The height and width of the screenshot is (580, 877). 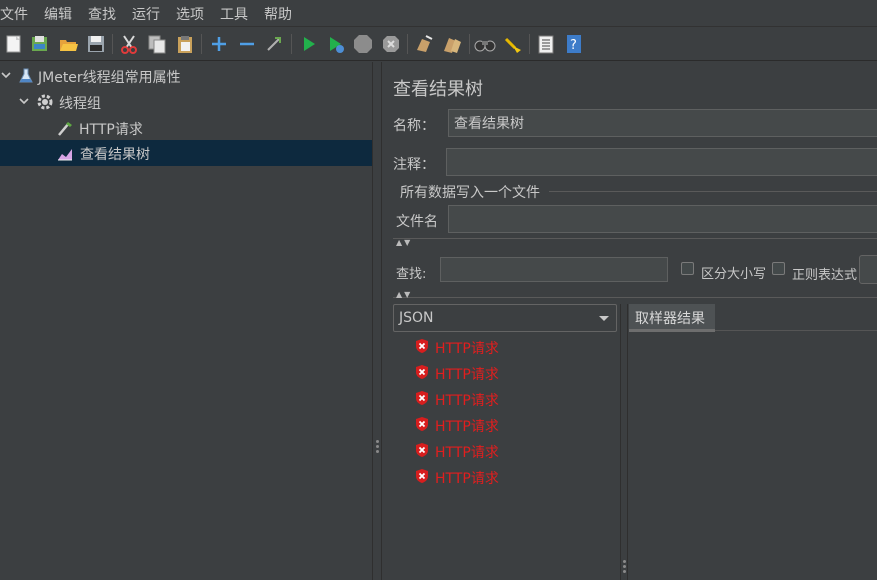 What do you see at coordinates (186, 76) in the screenshot?
I see `tree-item-test-plan: JMeter线程组常用属性` at bounding box center [186, 76].